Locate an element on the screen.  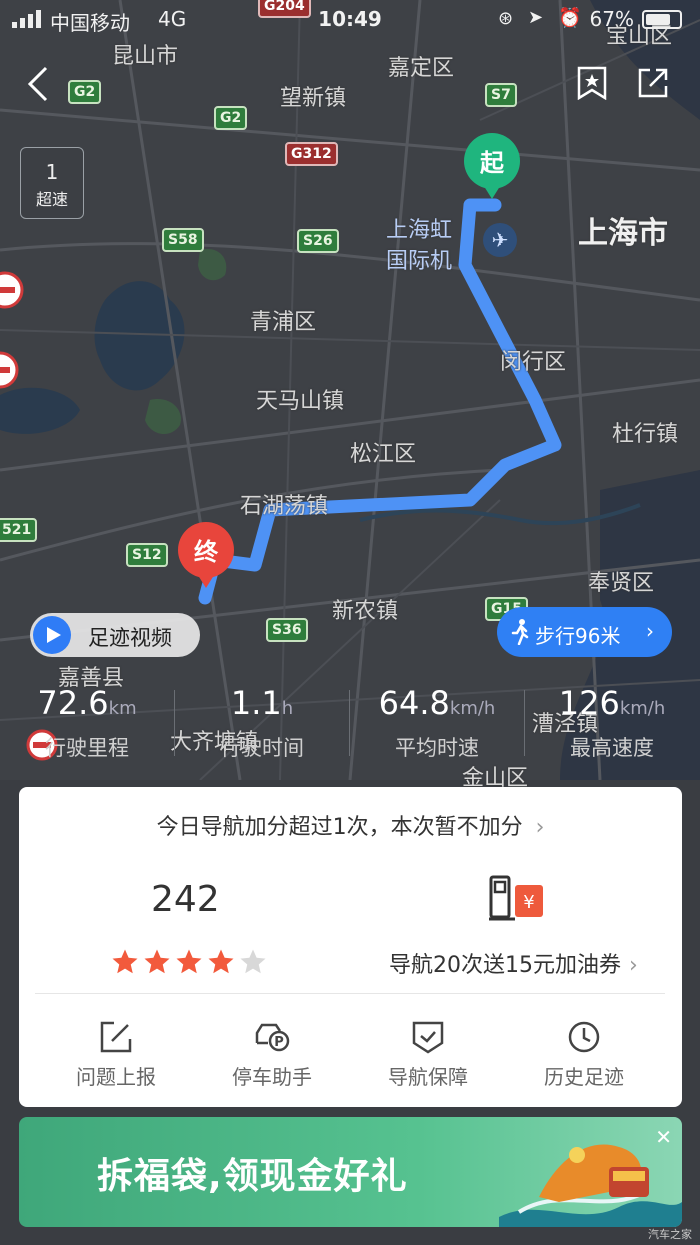
stat-label: 行驶时间 is located at coordinates (262, 748).